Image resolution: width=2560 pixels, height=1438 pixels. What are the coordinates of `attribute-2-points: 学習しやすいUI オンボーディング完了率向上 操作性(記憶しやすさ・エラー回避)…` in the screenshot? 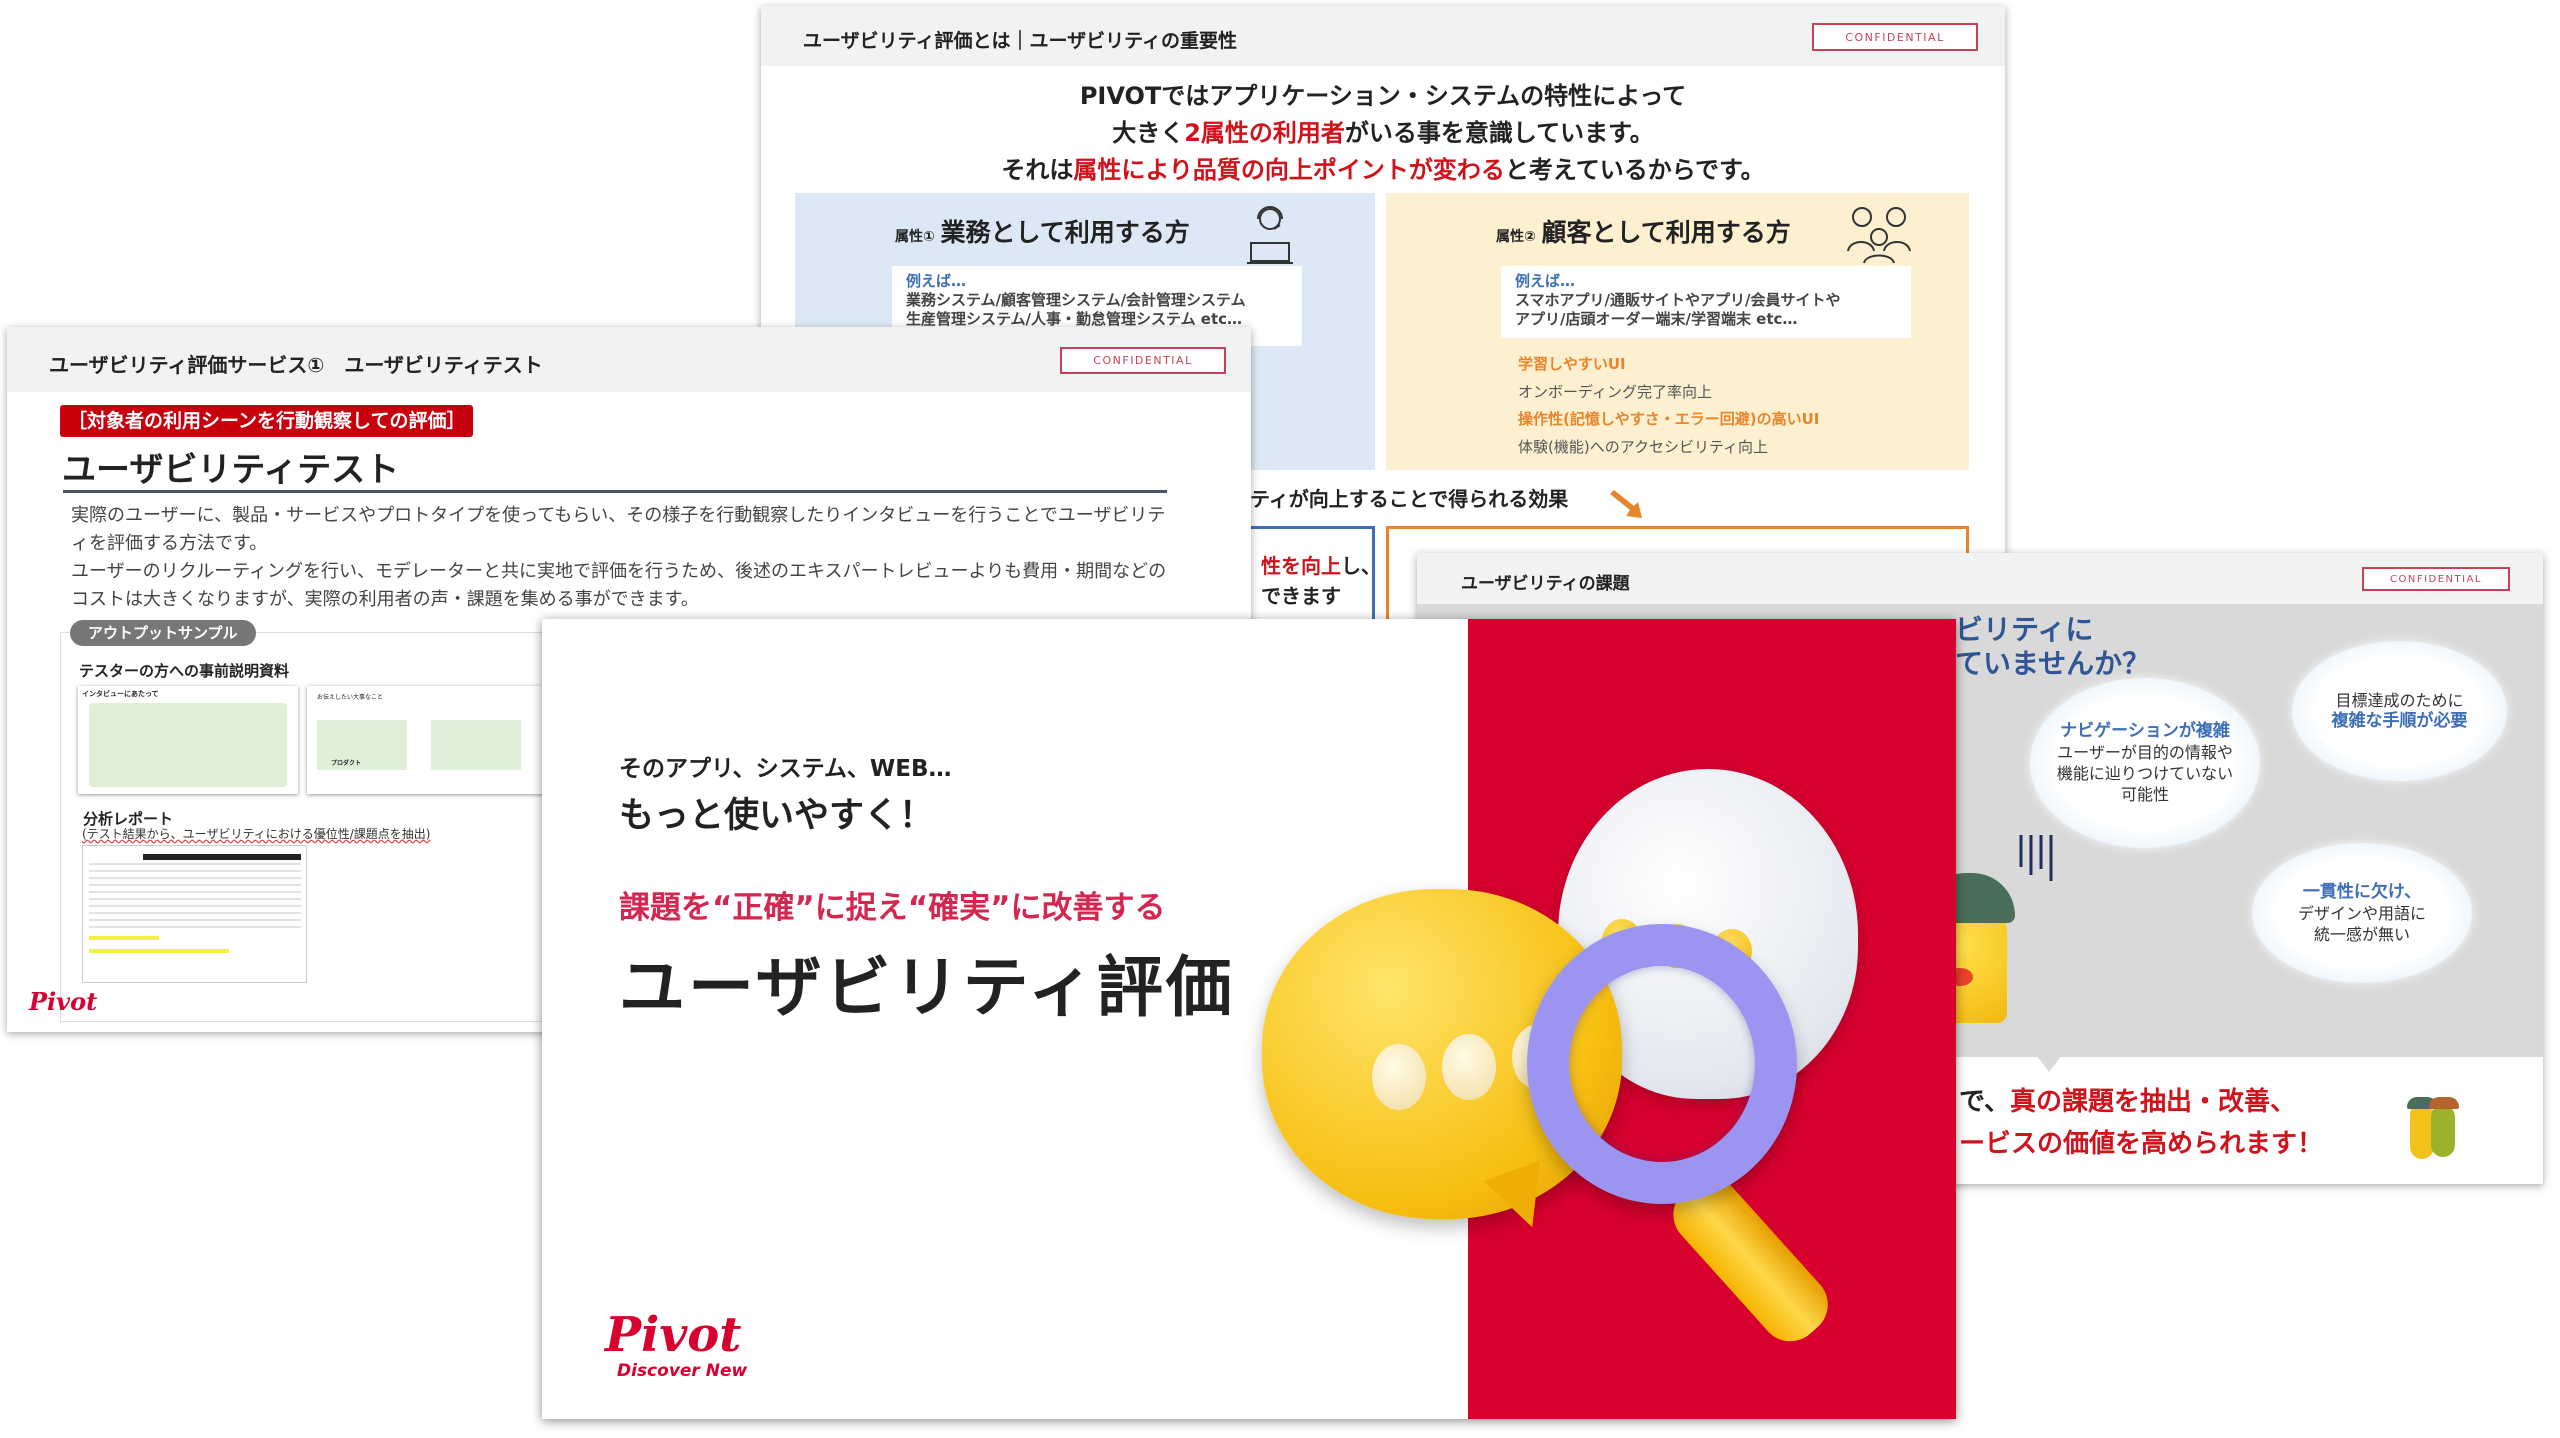 It's located at (1668, 406).